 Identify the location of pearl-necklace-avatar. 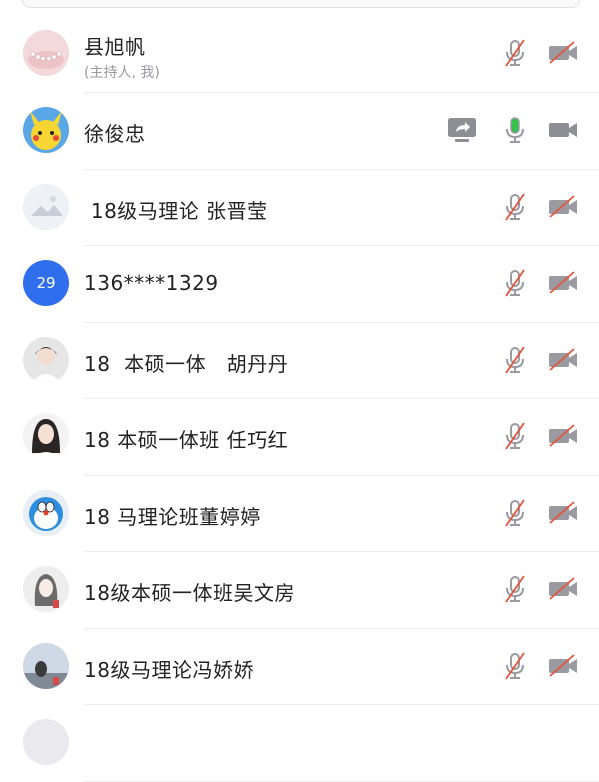
(46, 53).